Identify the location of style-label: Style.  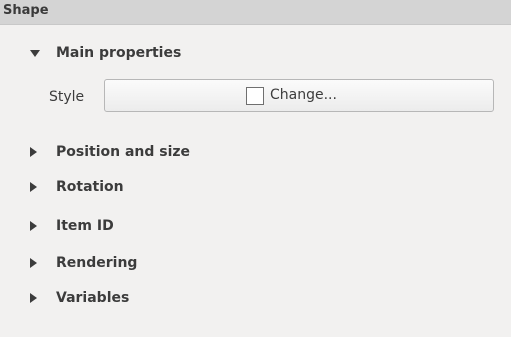
(67, 97).